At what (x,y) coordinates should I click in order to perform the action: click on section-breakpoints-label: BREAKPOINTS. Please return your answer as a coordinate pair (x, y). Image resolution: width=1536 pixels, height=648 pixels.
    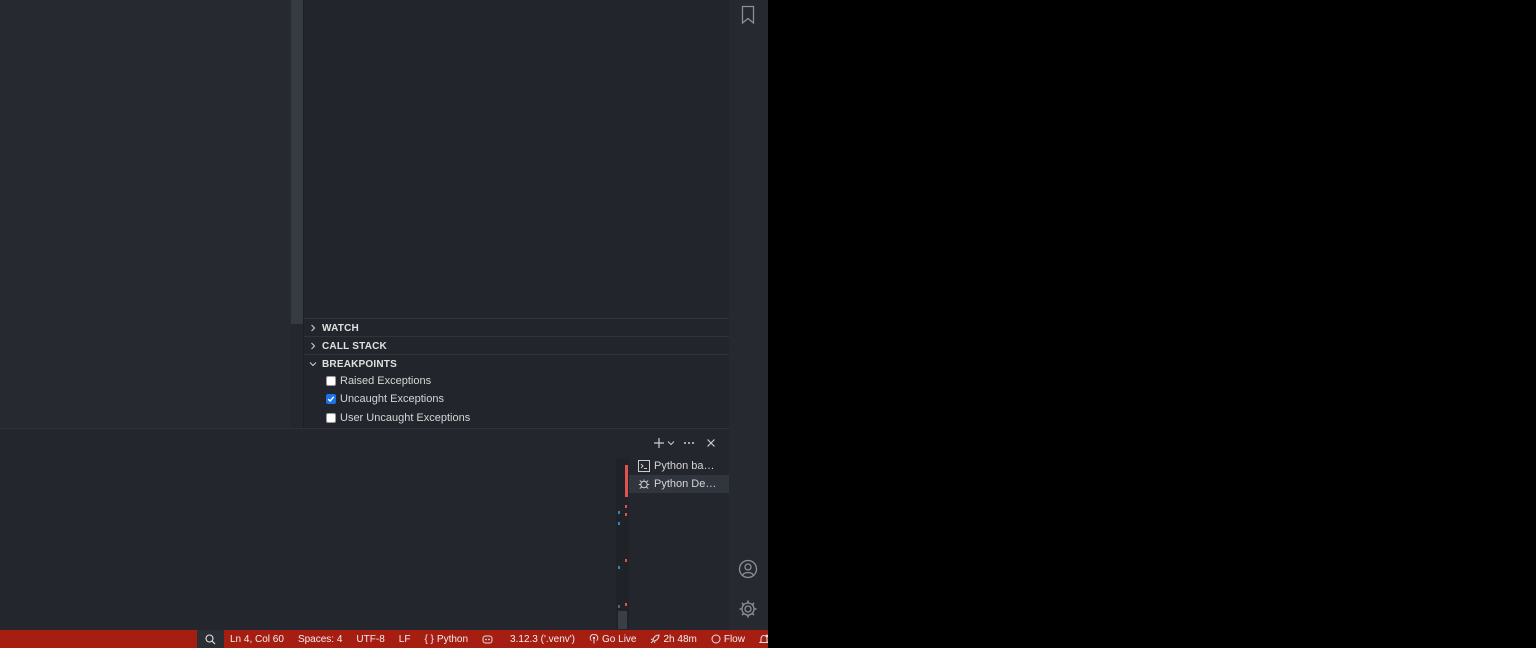
    Looking at the image, I should click on (359, 364).